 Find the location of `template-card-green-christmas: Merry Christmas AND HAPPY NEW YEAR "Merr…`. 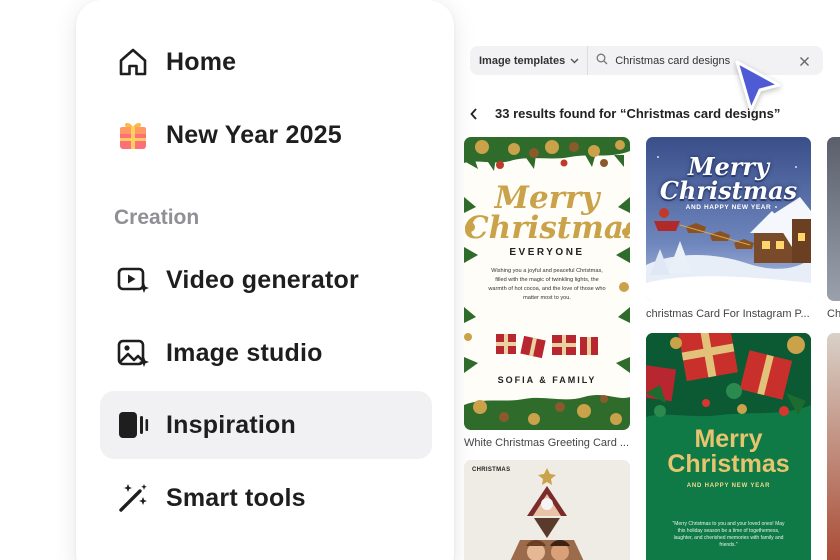

template-card-green-christmas: Merry Christmas AND HAPPY NEW YEAR "Merr… is located at coordinates (728, 446).